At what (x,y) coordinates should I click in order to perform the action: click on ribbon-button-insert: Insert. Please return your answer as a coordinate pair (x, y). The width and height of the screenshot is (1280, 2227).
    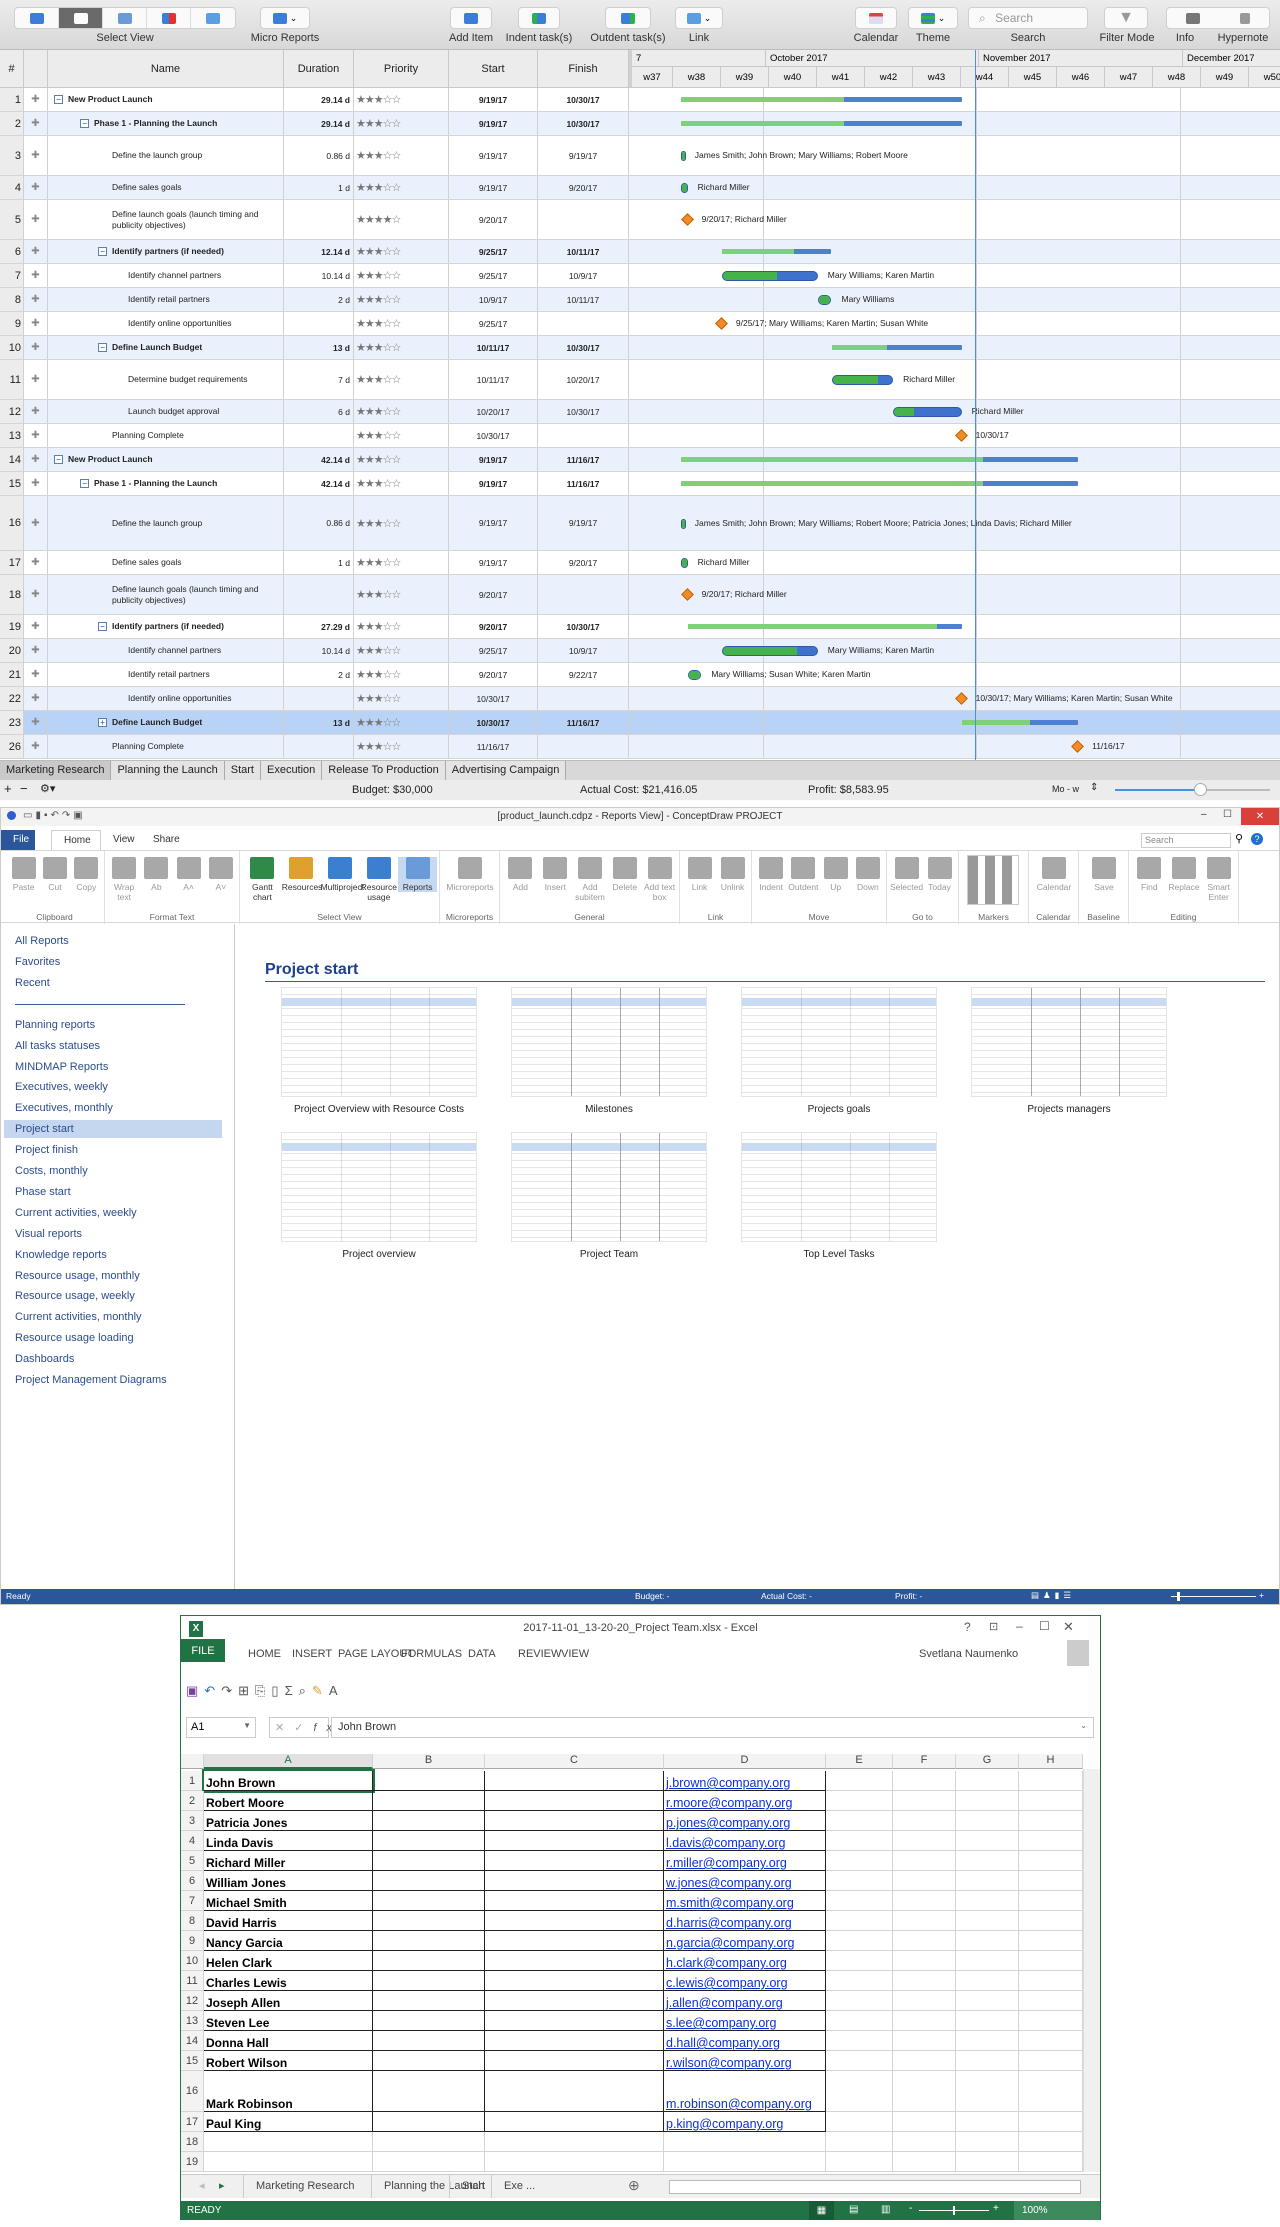
    Looking at the image, I should click on (555, 874).